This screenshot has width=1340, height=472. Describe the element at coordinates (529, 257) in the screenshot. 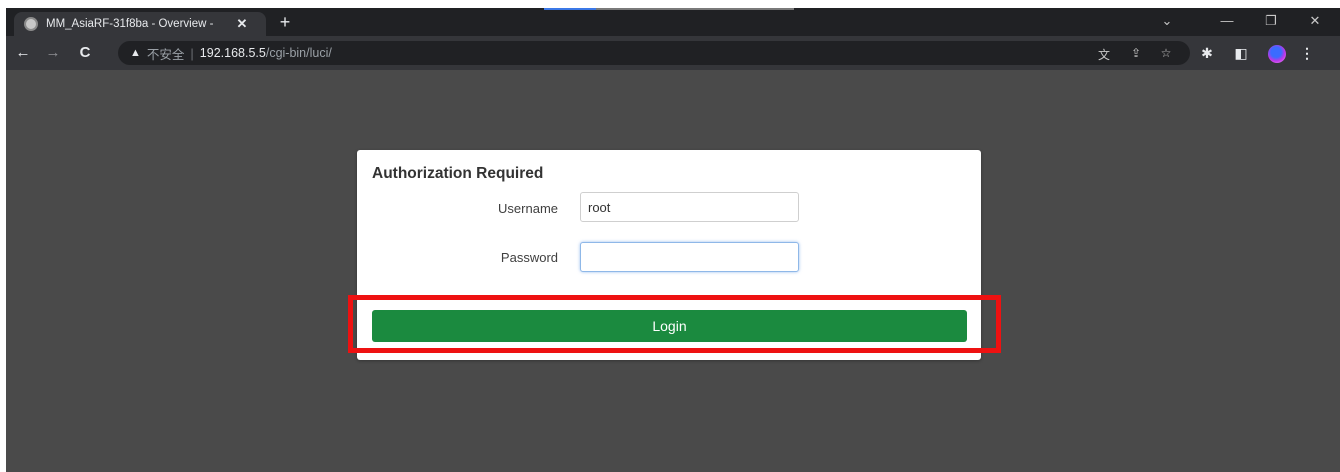

I see `password-label: Password` at that location.